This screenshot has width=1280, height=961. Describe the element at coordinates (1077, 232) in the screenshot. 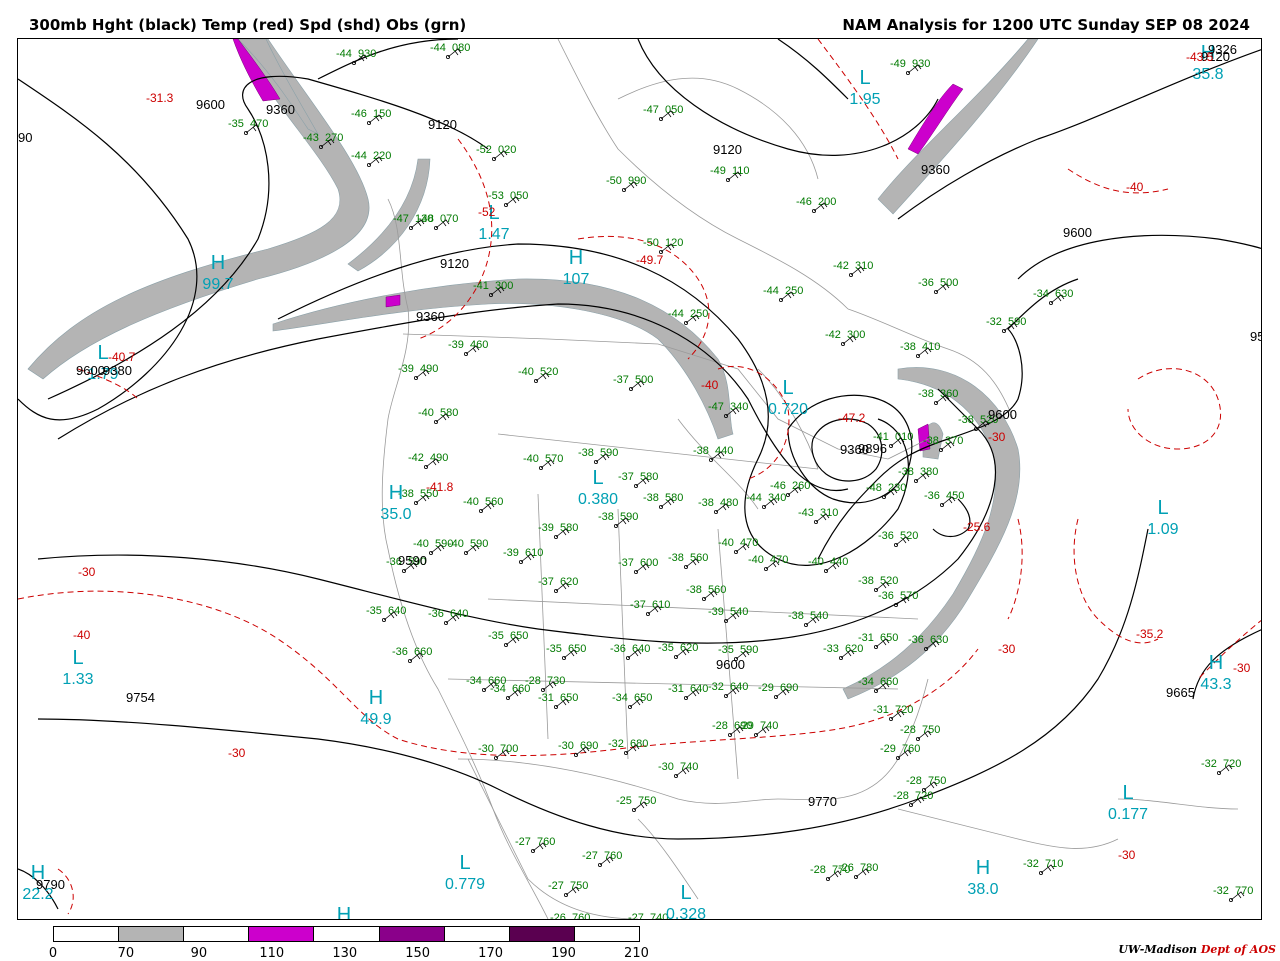

I see `height-label: 9600` at that location.